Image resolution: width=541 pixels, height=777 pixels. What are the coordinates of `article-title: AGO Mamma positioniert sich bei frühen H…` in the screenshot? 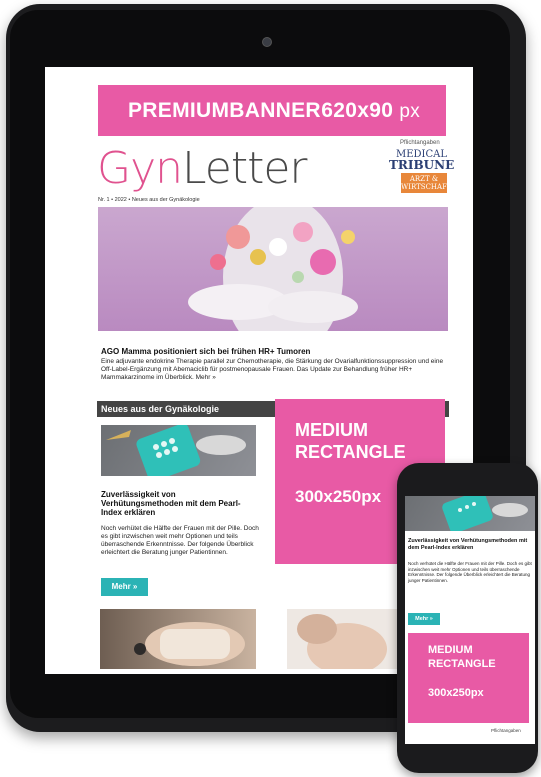 It's located at (205, 351).